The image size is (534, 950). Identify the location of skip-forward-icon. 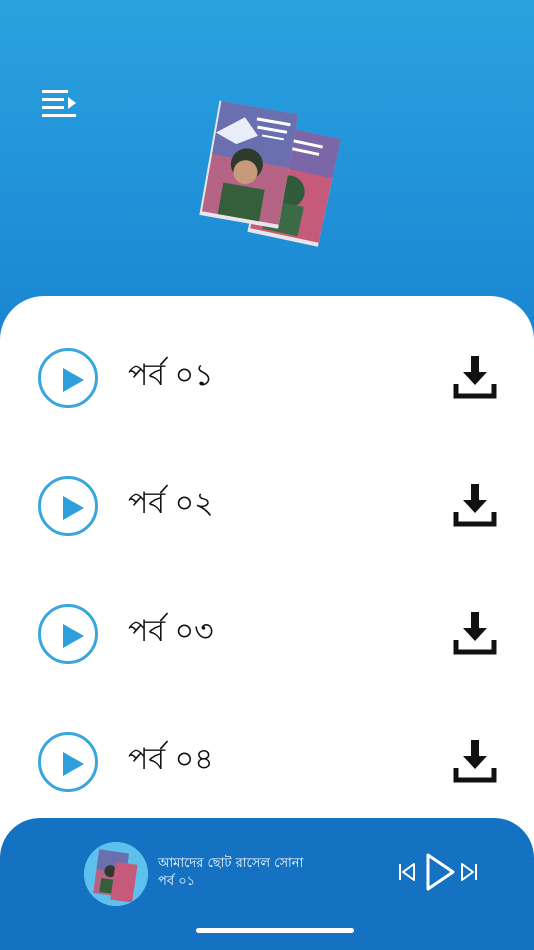
(469, 872).